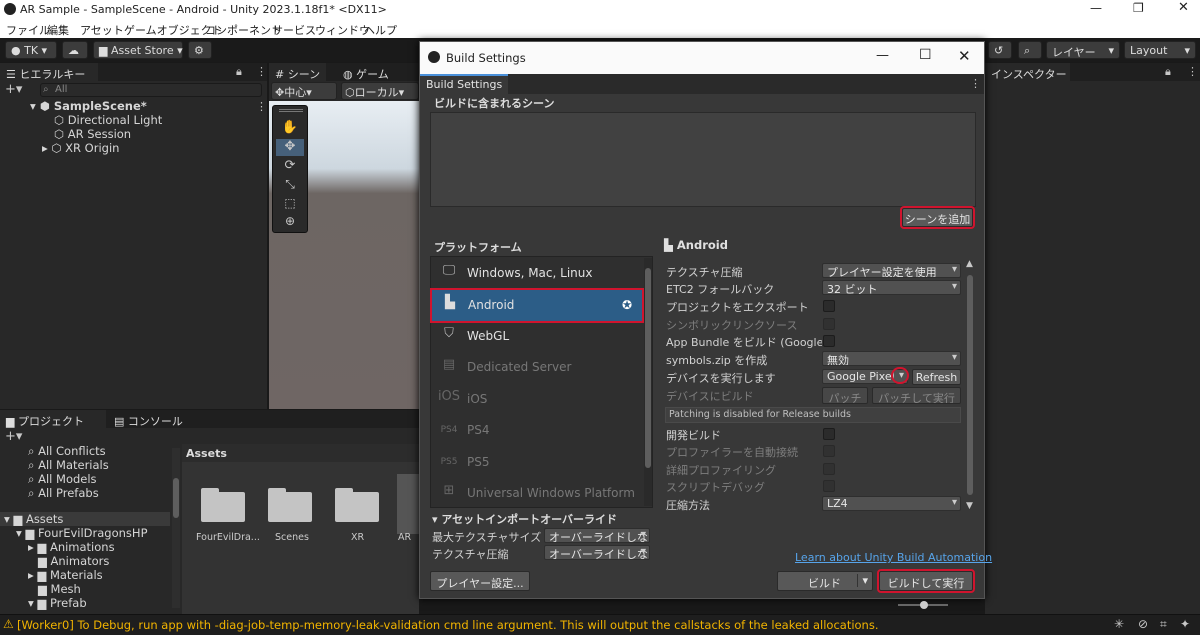  Describe the element at coordinates (1143, 624) in the screenshot. I see `progress-icon: ⊘` at that location.